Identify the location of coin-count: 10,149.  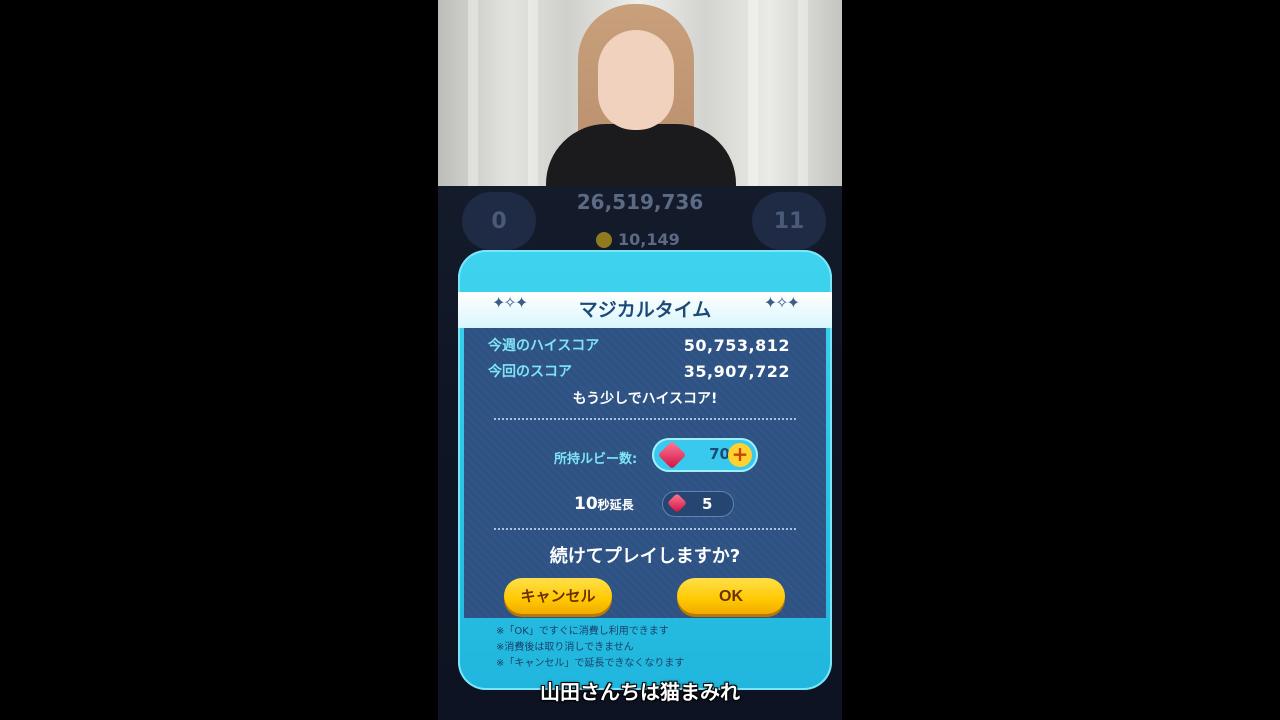
(649, 239).